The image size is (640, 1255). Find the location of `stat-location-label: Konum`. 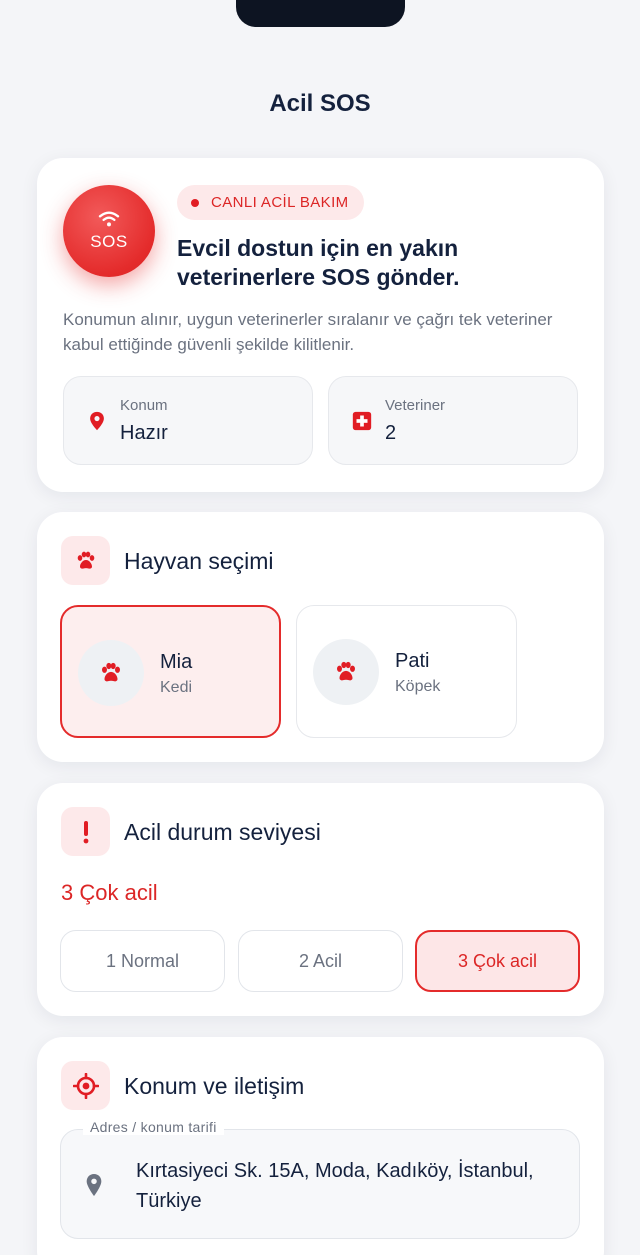

stat-location-label: Konum is located at coordinates (144, 405).